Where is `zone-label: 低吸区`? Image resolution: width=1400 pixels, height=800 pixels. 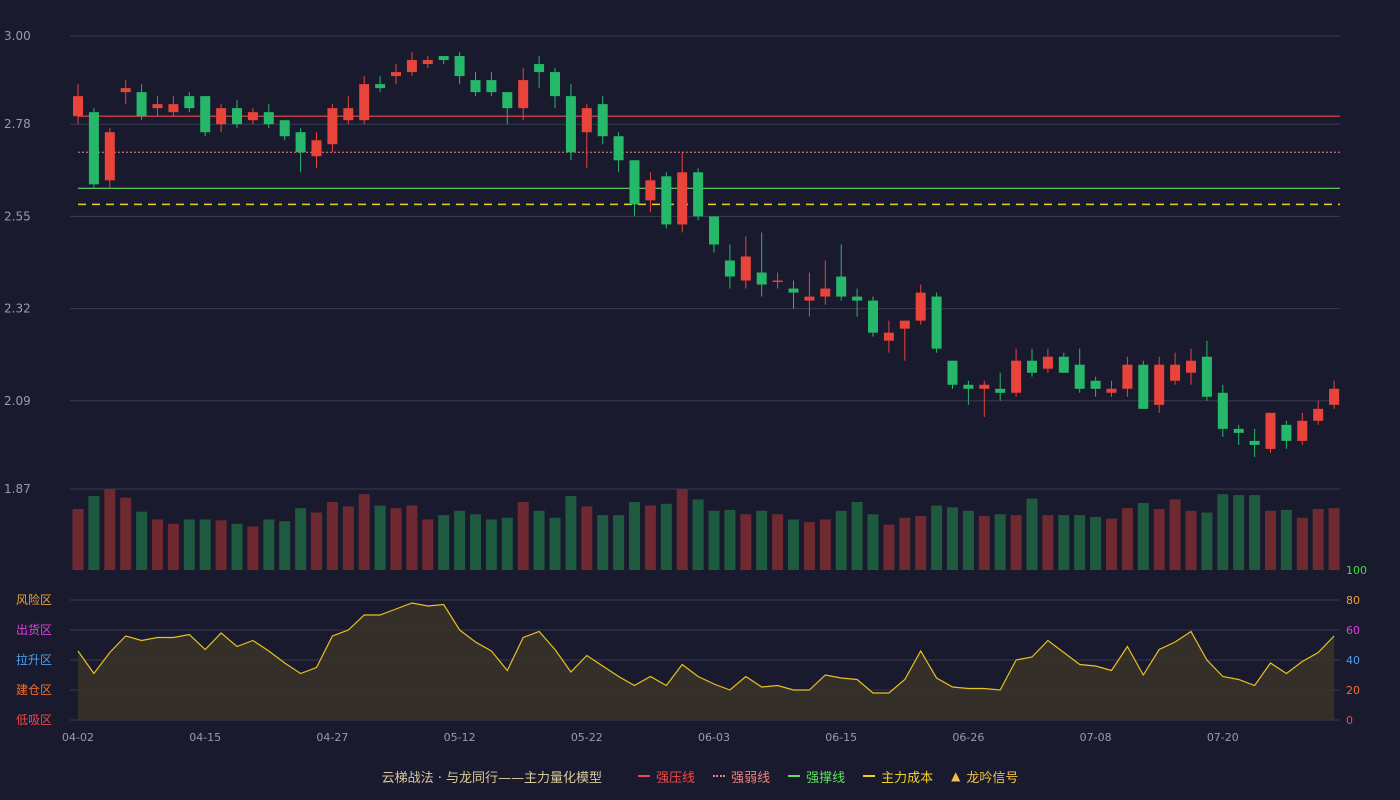
zone-label: 低吸区 is located at coordinates (34, 720).